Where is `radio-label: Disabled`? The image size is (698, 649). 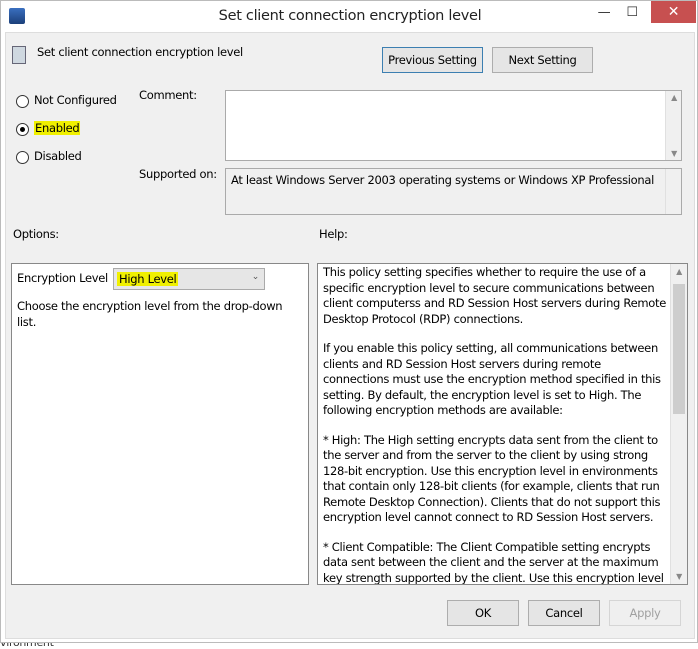 radio-label: Disabled is located at coordinates (58, 156).